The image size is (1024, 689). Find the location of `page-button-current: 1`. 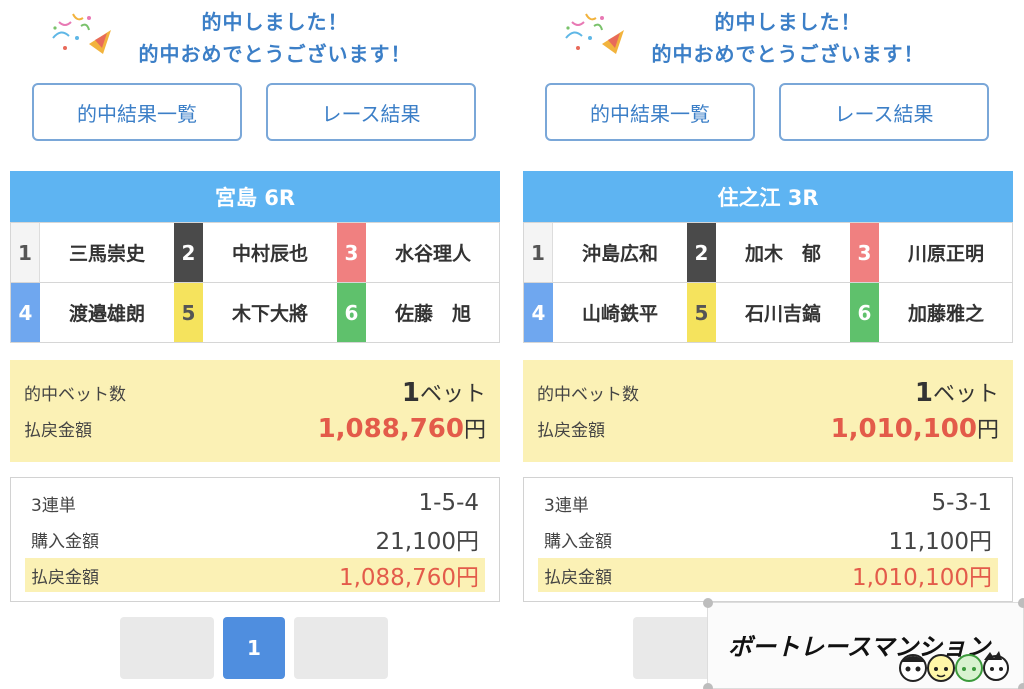

page-button-current: 1 is located at coordinates (254, 648).